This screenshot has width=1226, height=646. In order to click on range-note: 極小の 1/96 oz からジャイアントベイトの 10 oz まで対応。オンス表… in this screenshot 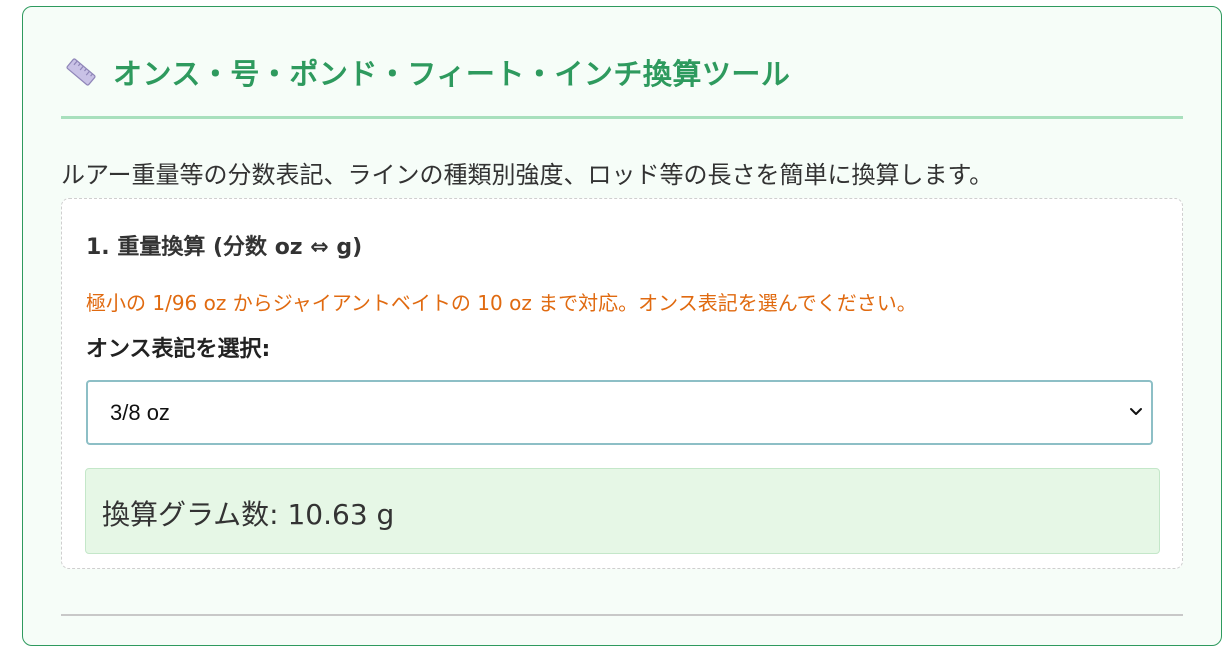, I will do `click(501, 303)`.